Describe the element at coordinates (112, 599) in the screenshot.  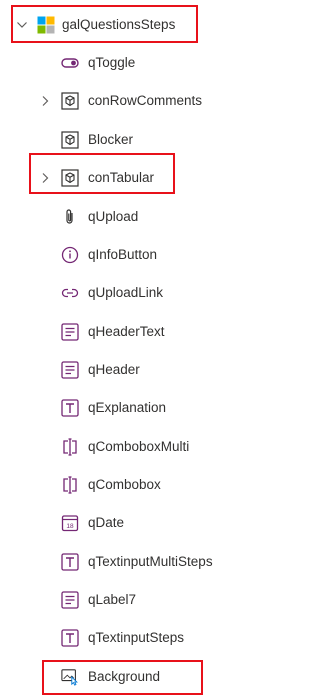
I see `tree-item-label: qLabel7` at that location.